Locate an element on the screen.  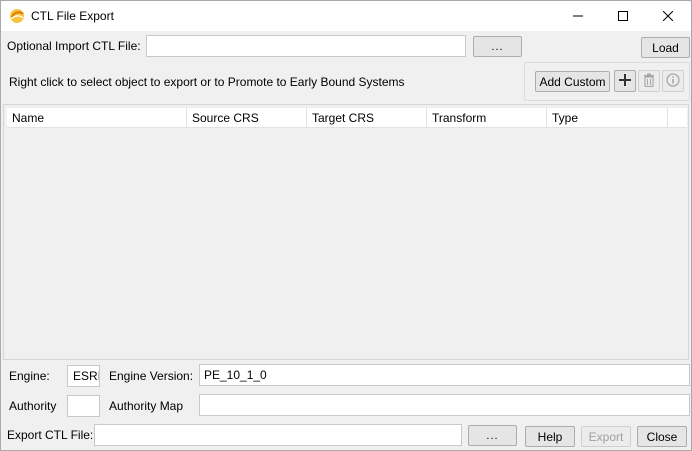
column-header-type: Type is located at coordinates (607, 118).